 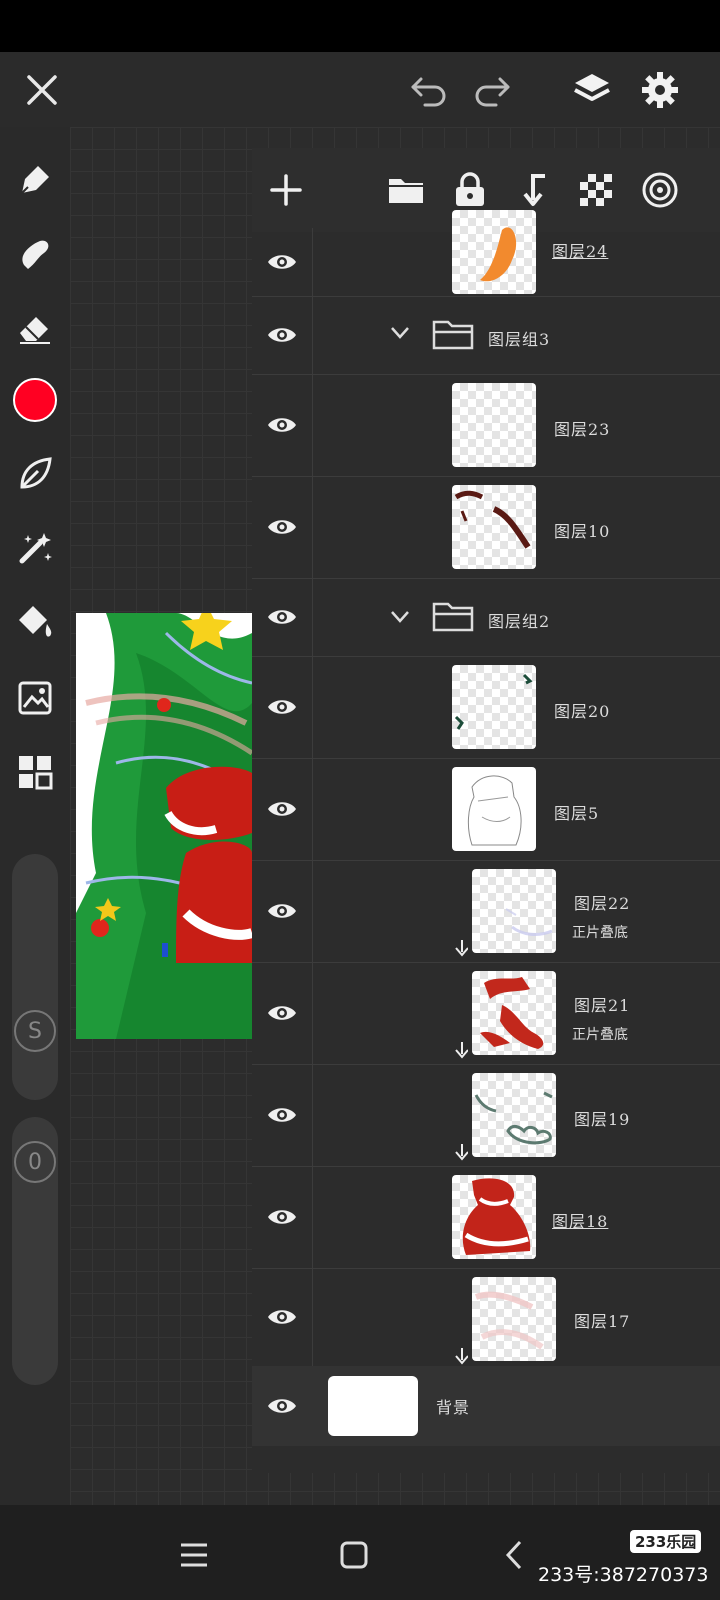 What do you see at coordinates (577, 813) in the screenshot?
I see `layer-name: 图层5` at bounding box center [577, 813].